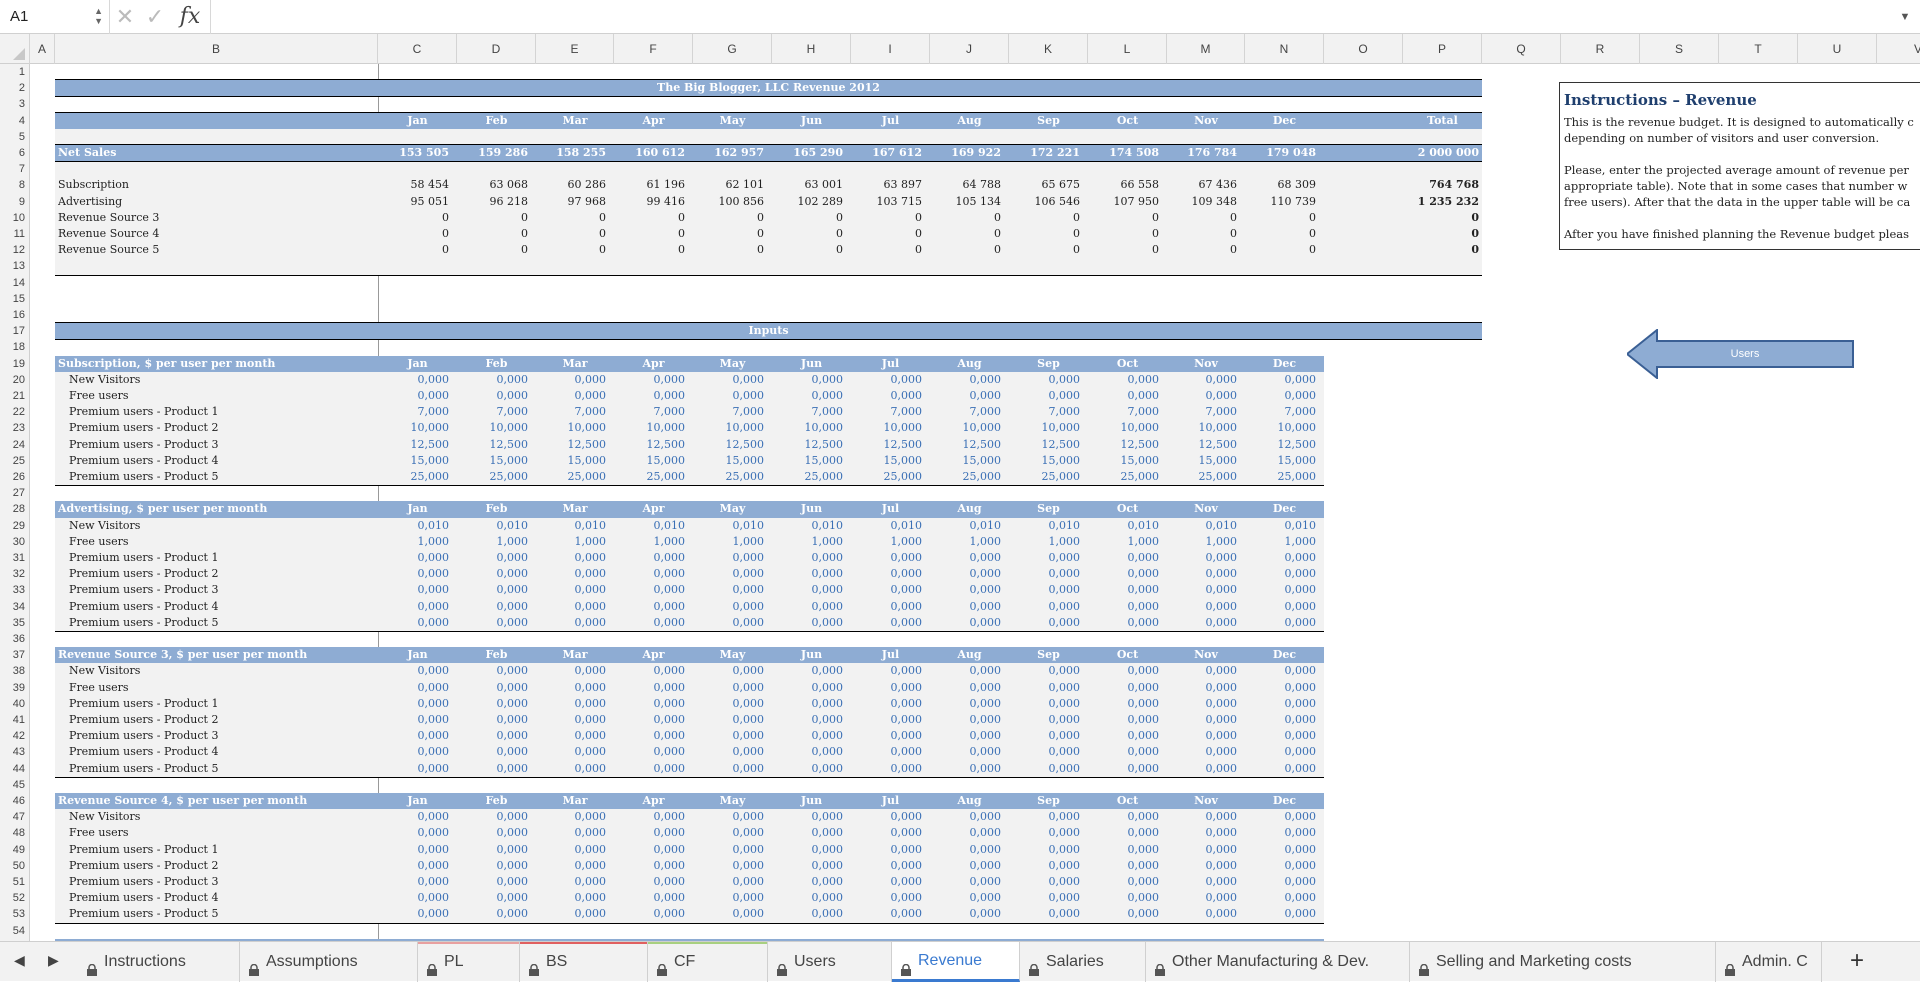  I want to click on row-header: 35, so click(14, 623).